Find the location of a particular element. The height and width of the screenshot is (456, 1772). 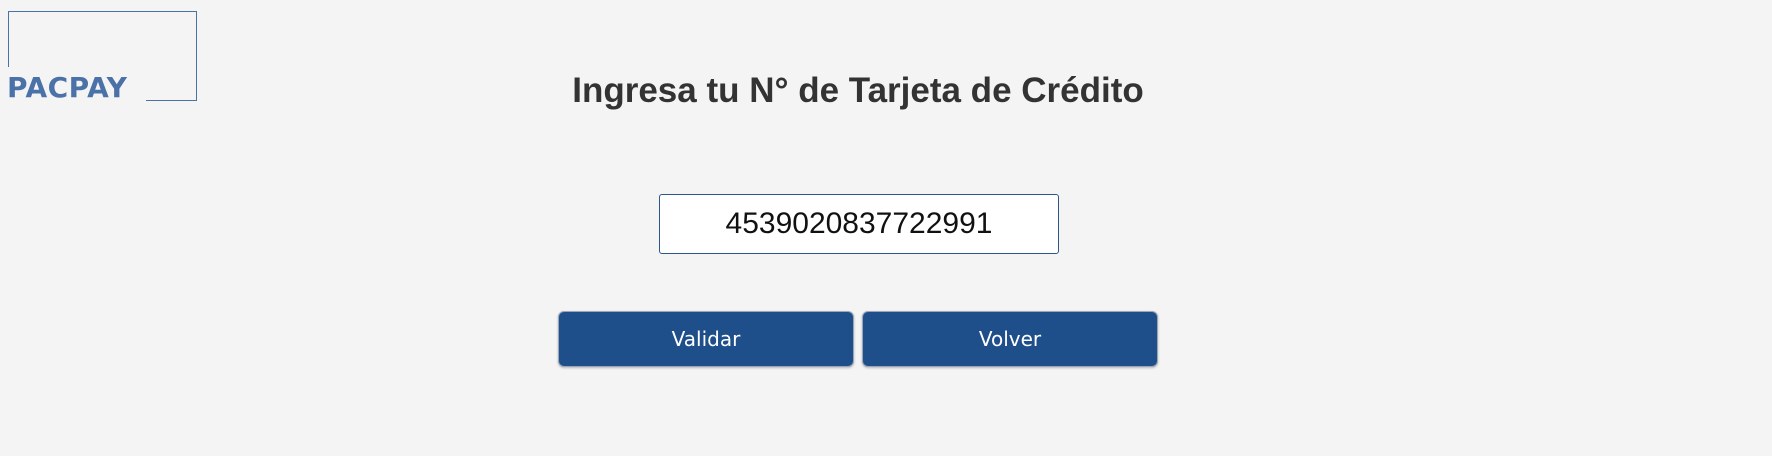

card-number-input is located at coordinates (859, 224).